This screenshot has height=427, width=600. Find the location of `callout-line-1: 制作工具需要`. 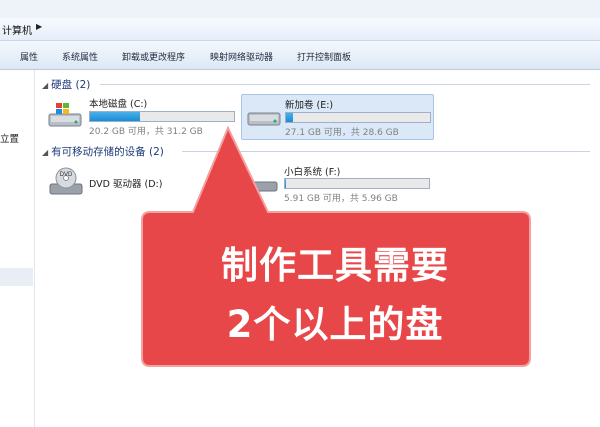

callout-line-1: 制作工具需要 is located at coordinates (335, 265).